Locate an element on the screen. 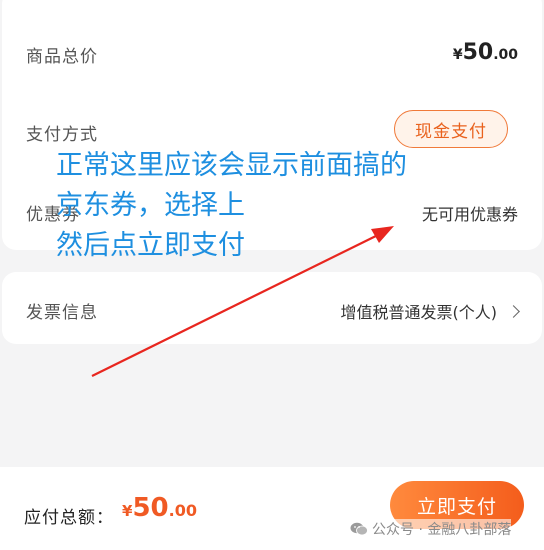 This screenshot has width=544, height=550. total-price: ¥50.00 is located at coordinates (159, 508).